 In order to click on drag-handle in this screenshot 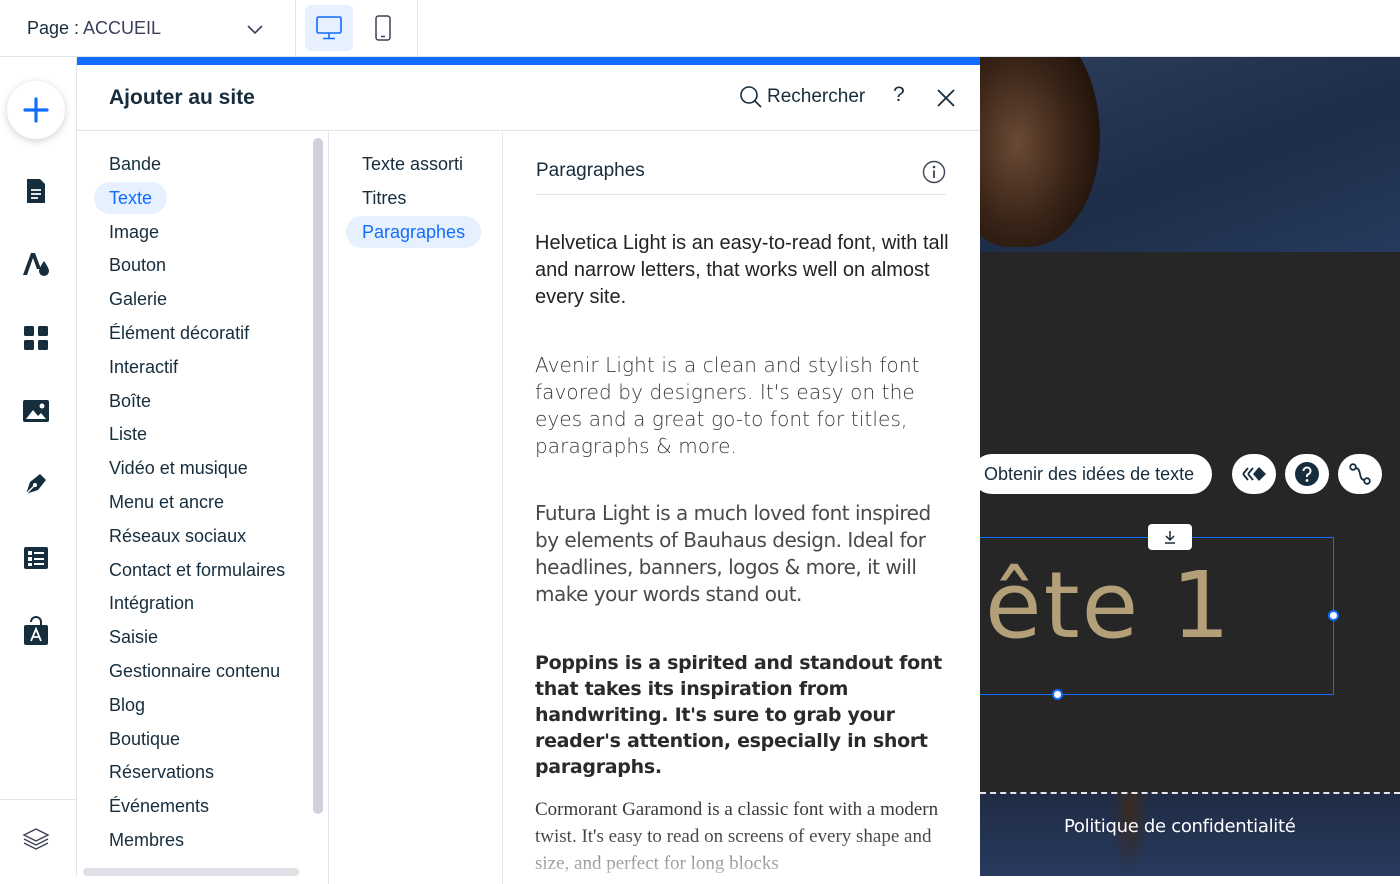, I will do `click(1170, 537)`.